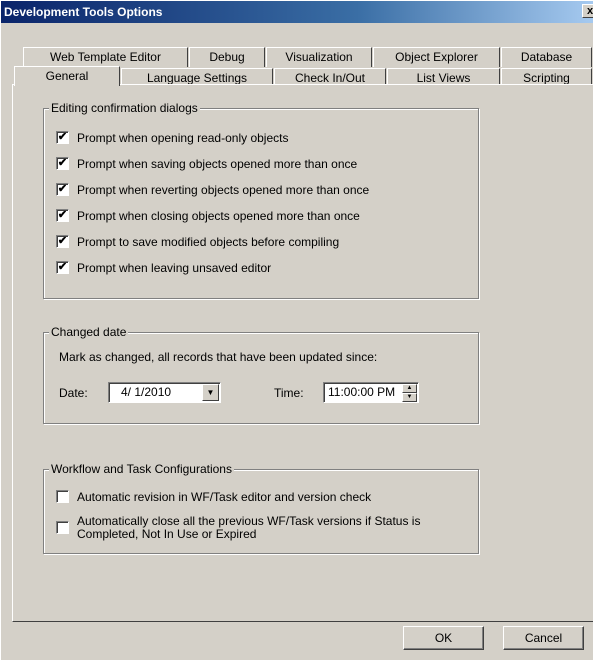 The image size is (593, 660). What do you see at coordinates (546, 57) in the screenshot?
I see `tab-database: Database` at bounding box center [546, 57].